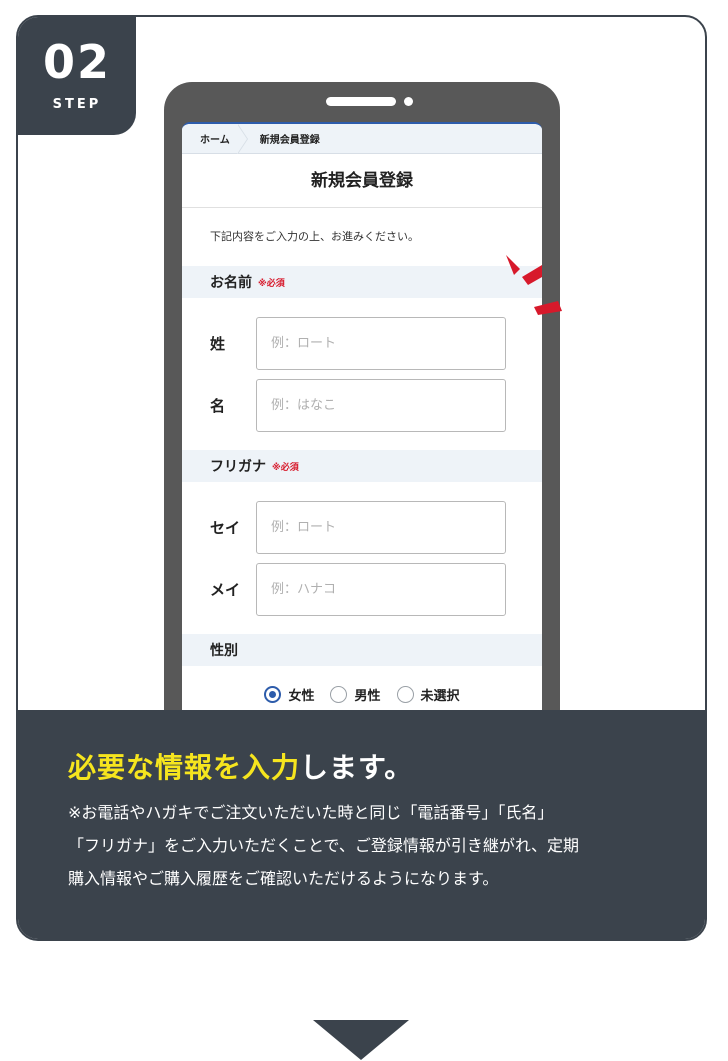 This screenshot has height=1061, width=728. I want to click on step-label: STEP, so click(77, 104).